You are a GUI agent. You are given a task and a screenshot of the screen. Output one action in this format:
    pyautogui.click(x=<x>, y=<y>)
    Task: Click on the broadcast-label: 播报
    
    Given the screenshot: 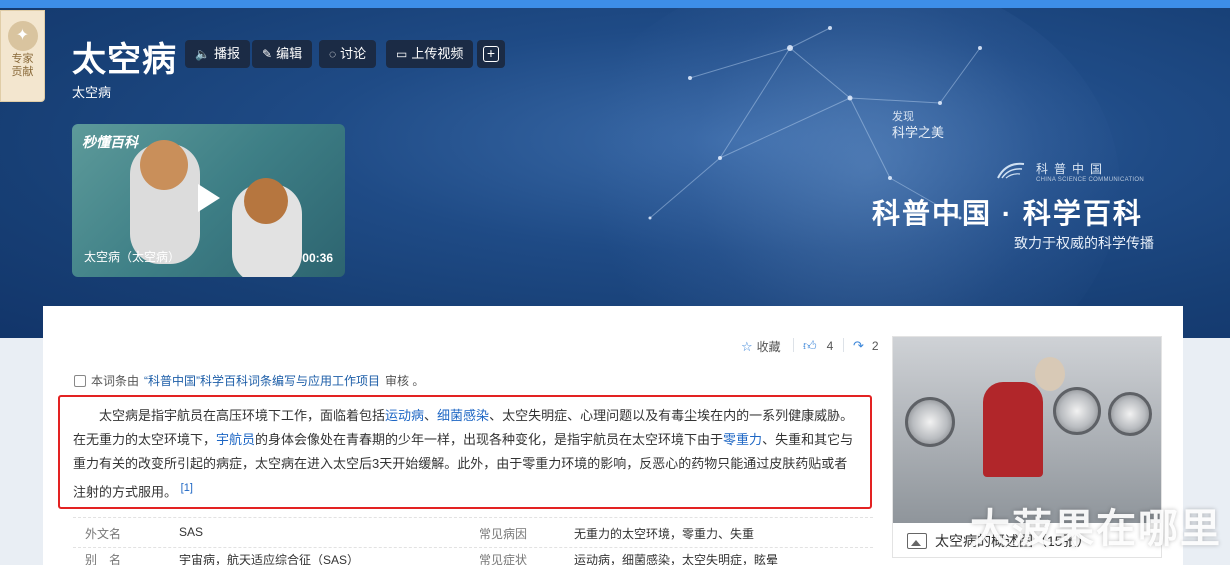 What is the action you would take?
    pyautogui.click(x=226, y=53)
    